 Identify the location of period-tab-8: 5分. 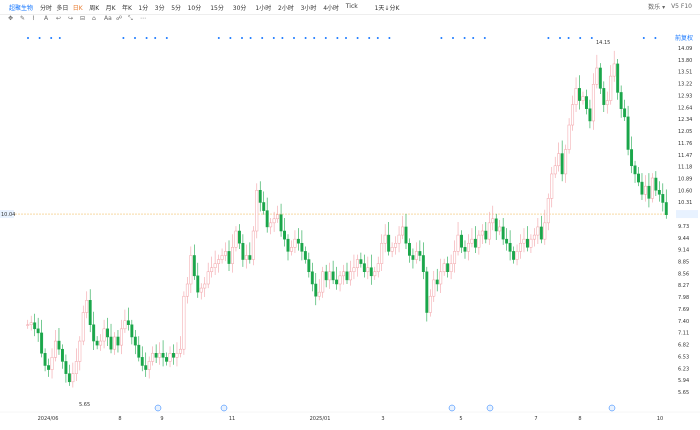
(176, 7).